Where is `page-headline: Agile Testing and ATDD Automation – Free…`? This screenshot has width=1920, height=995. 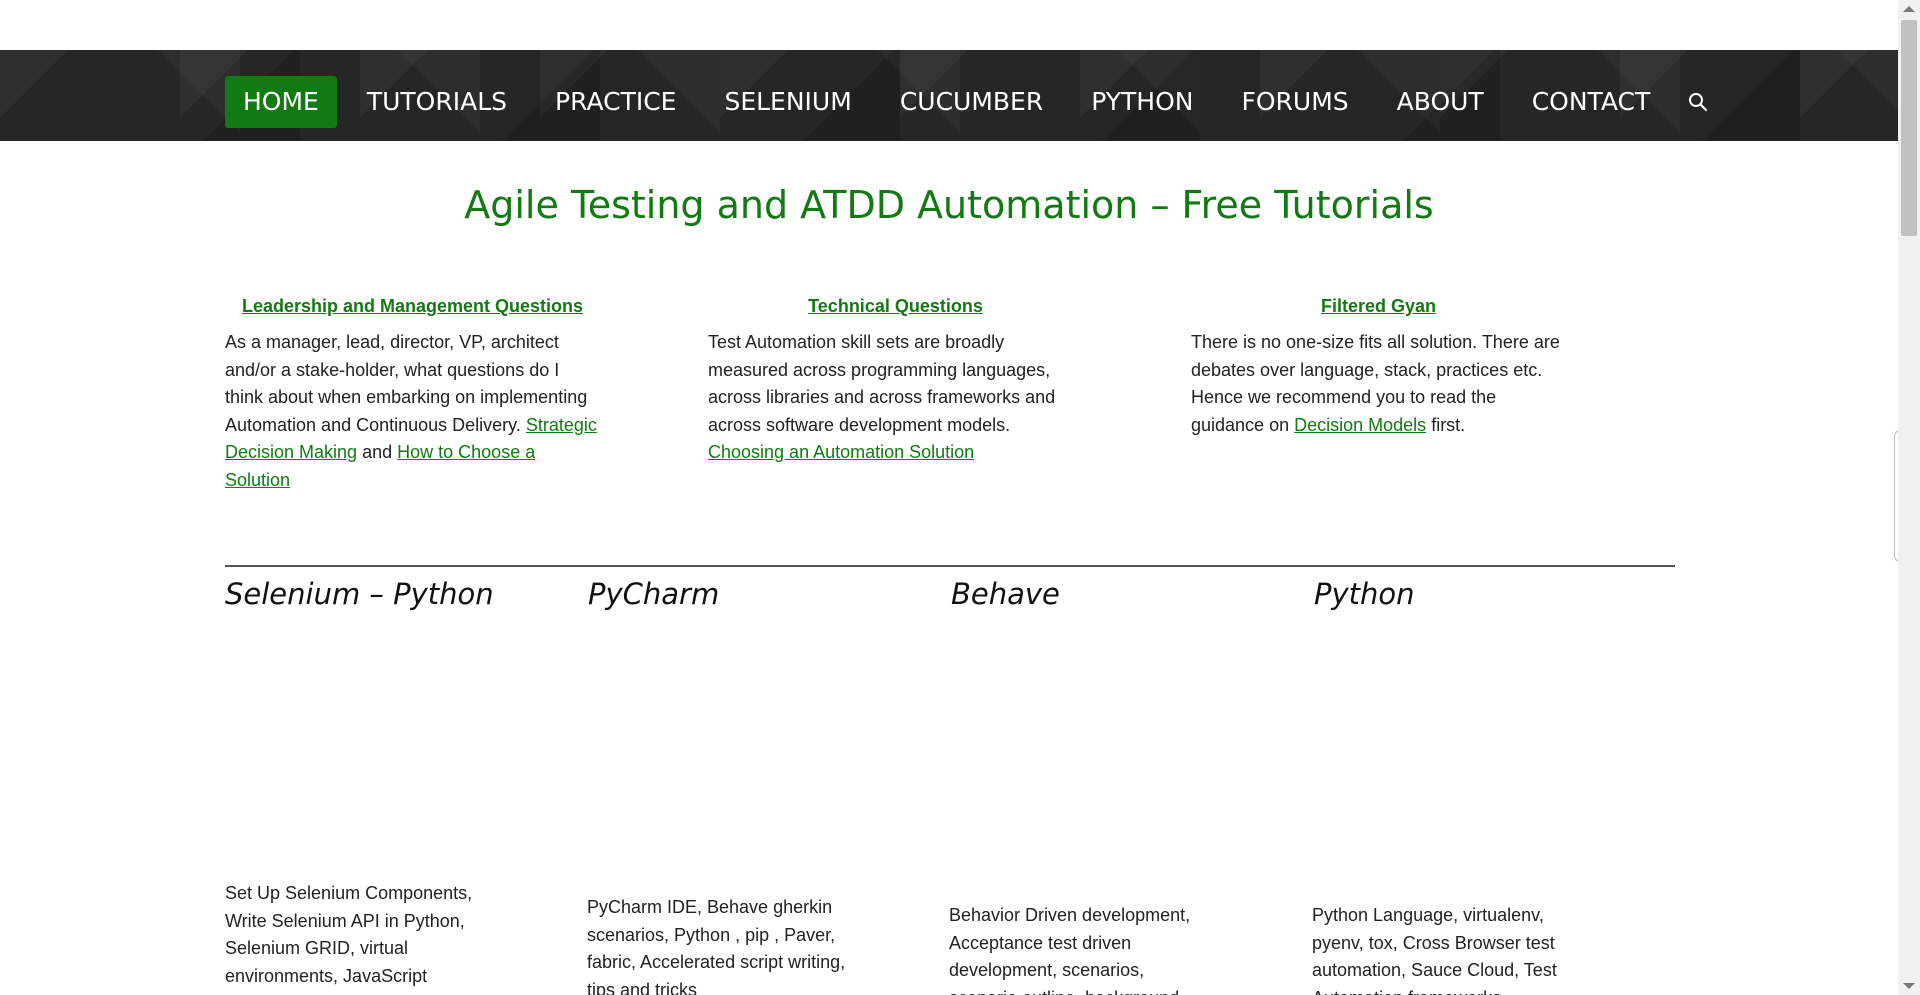
page-headline: Agile Testing and ATDD Automation – Free… is located at coordinates (949, 205).